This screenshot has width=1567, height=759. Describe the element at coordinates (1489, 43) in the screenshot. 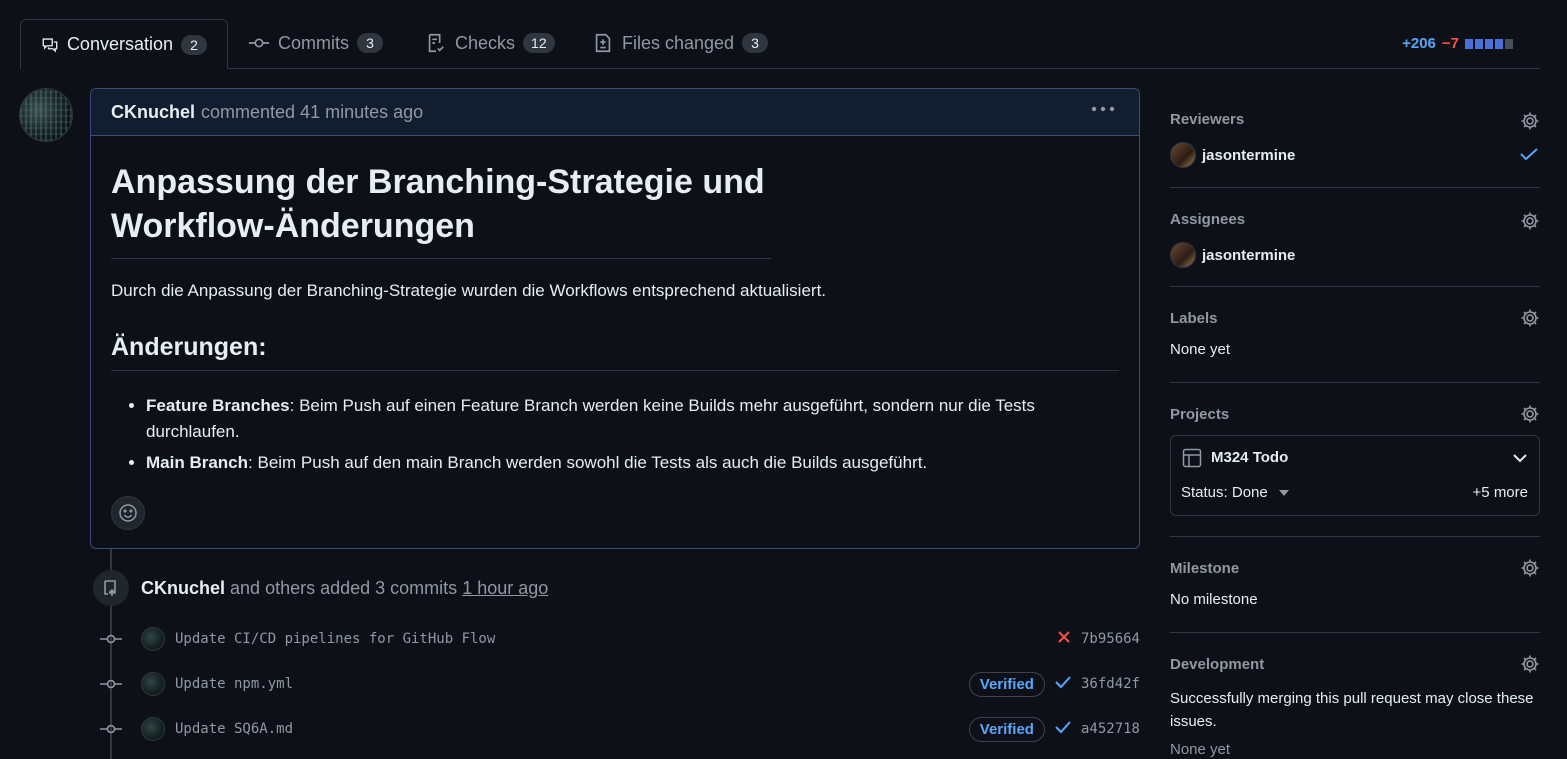

I see `diffstat-blocks` at that location.